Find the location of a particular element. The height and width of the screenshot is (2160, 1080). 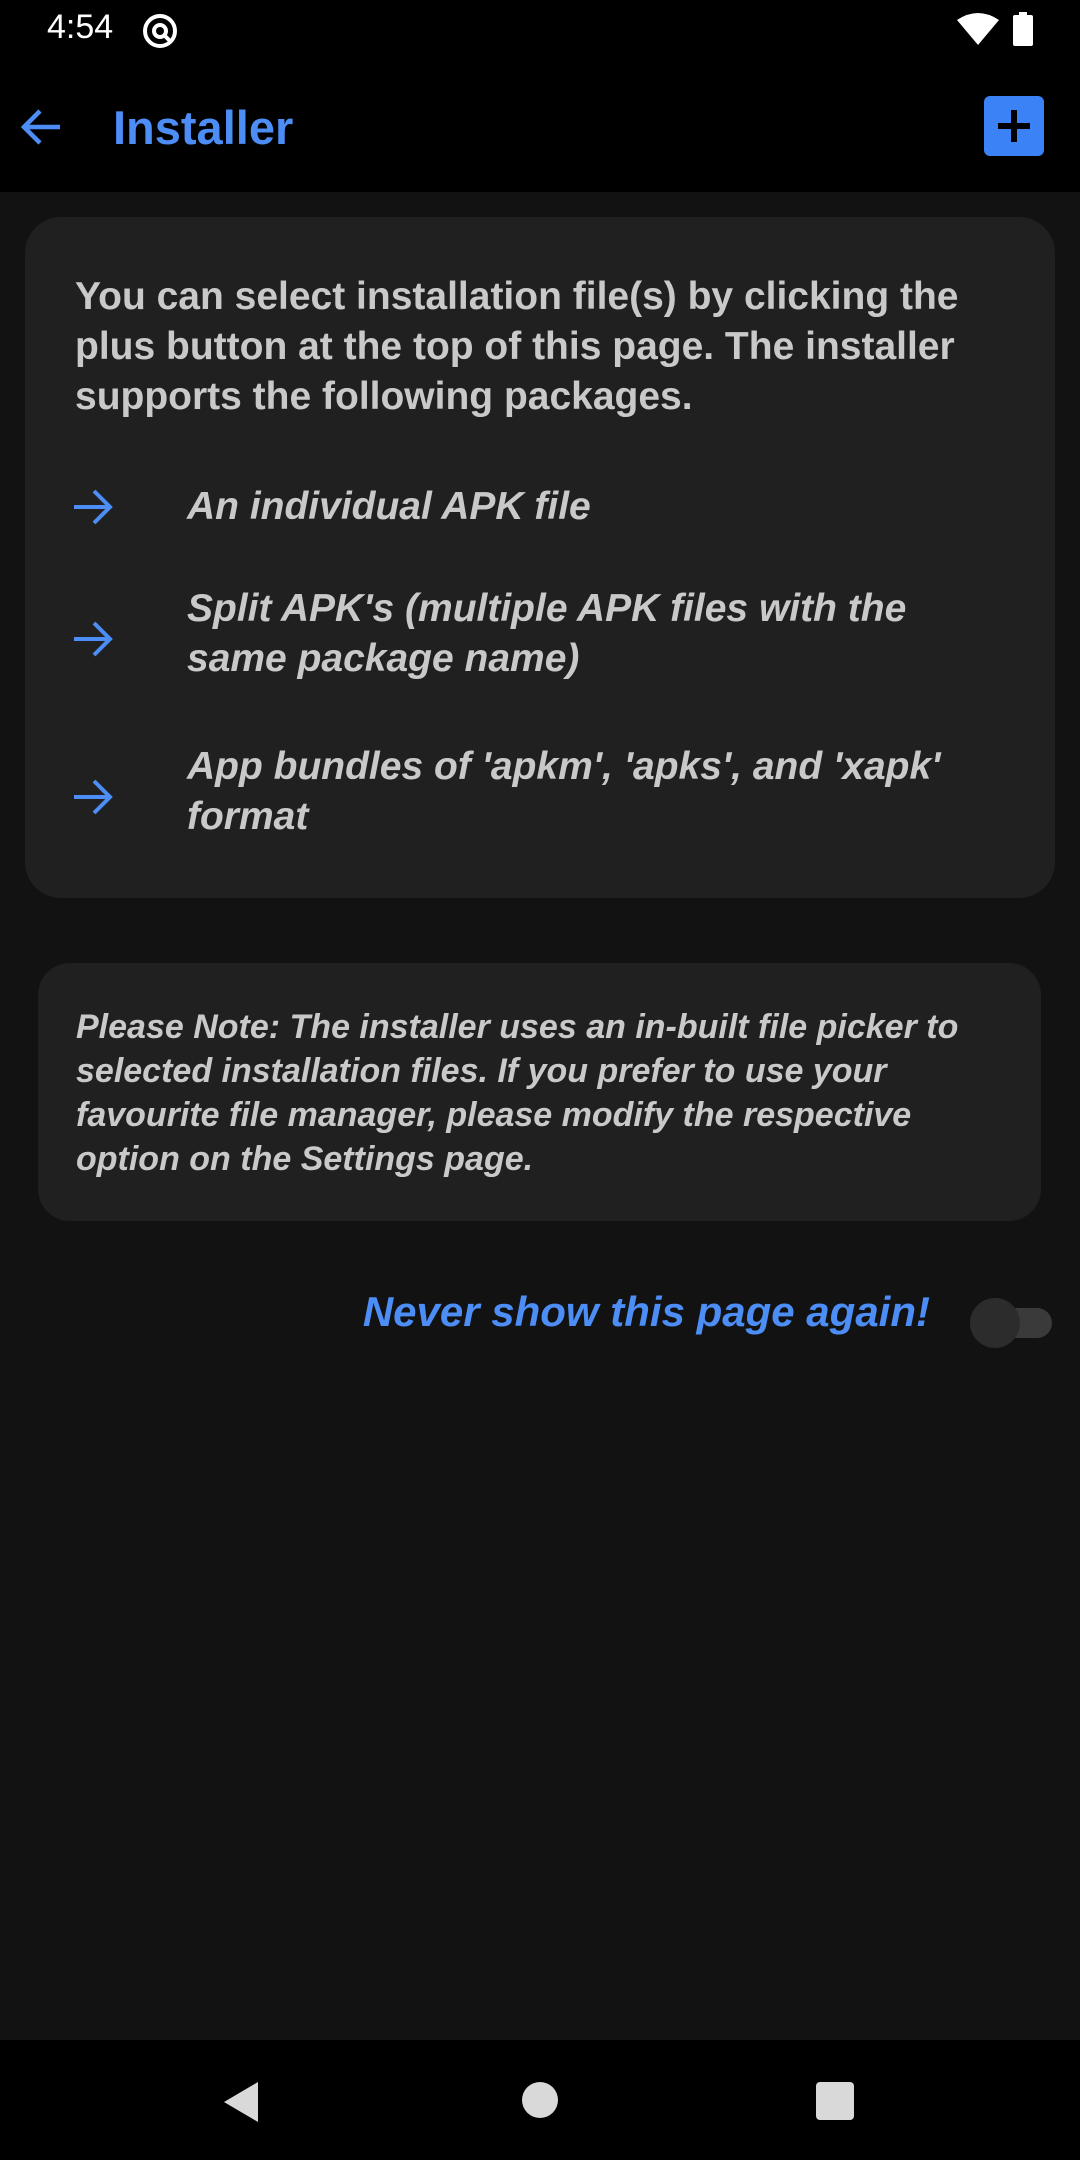

arrow-left-icon is located at coordinates (42, 127).